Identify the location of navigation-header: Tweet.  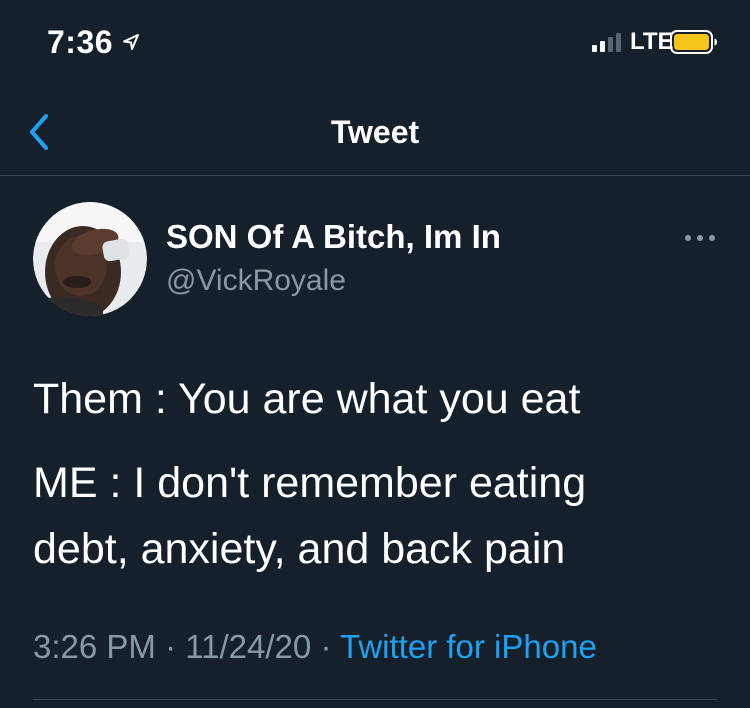
(375, 132).